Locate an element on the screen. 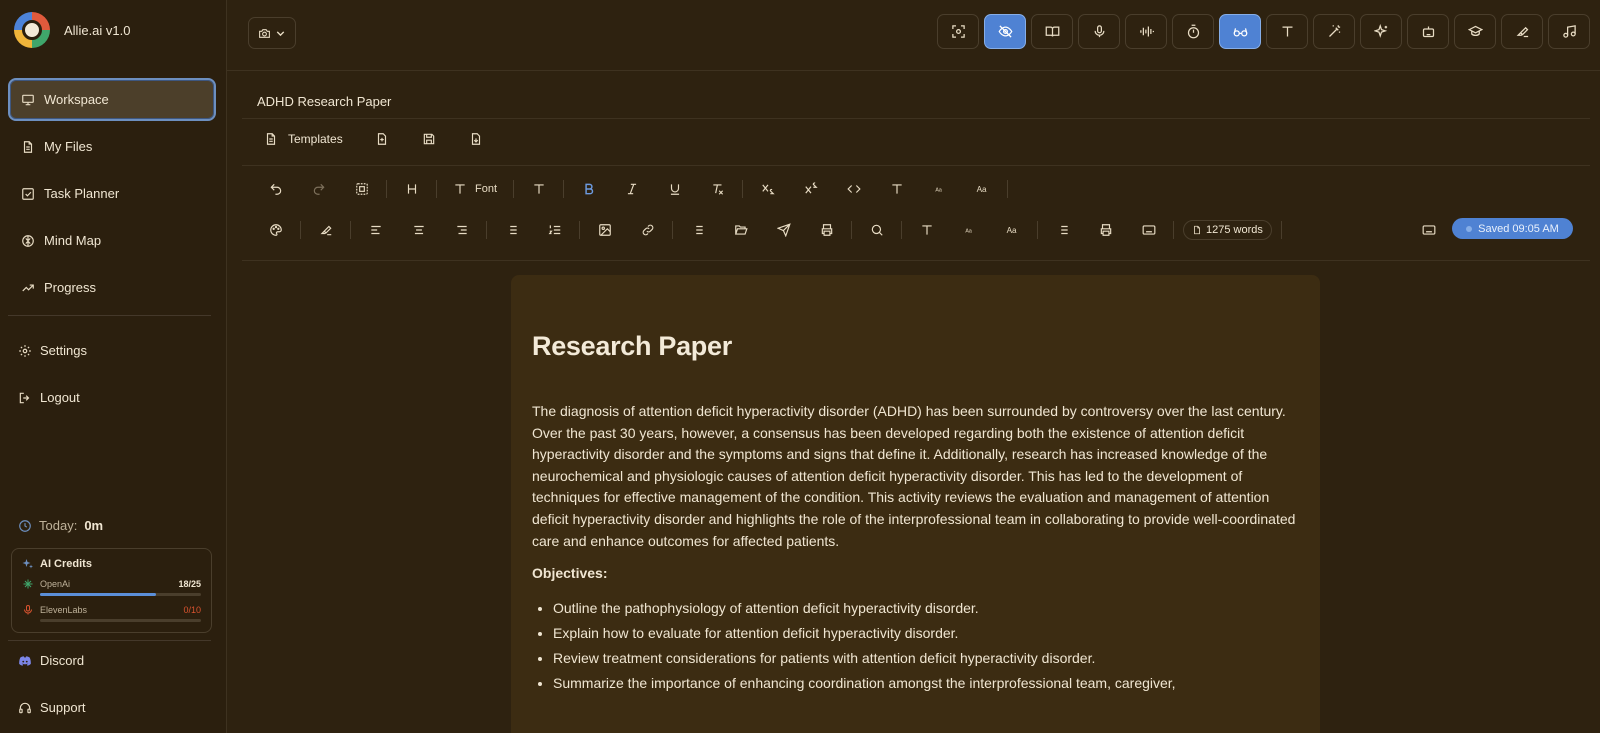  send-button is located at coordinates (783, 230).